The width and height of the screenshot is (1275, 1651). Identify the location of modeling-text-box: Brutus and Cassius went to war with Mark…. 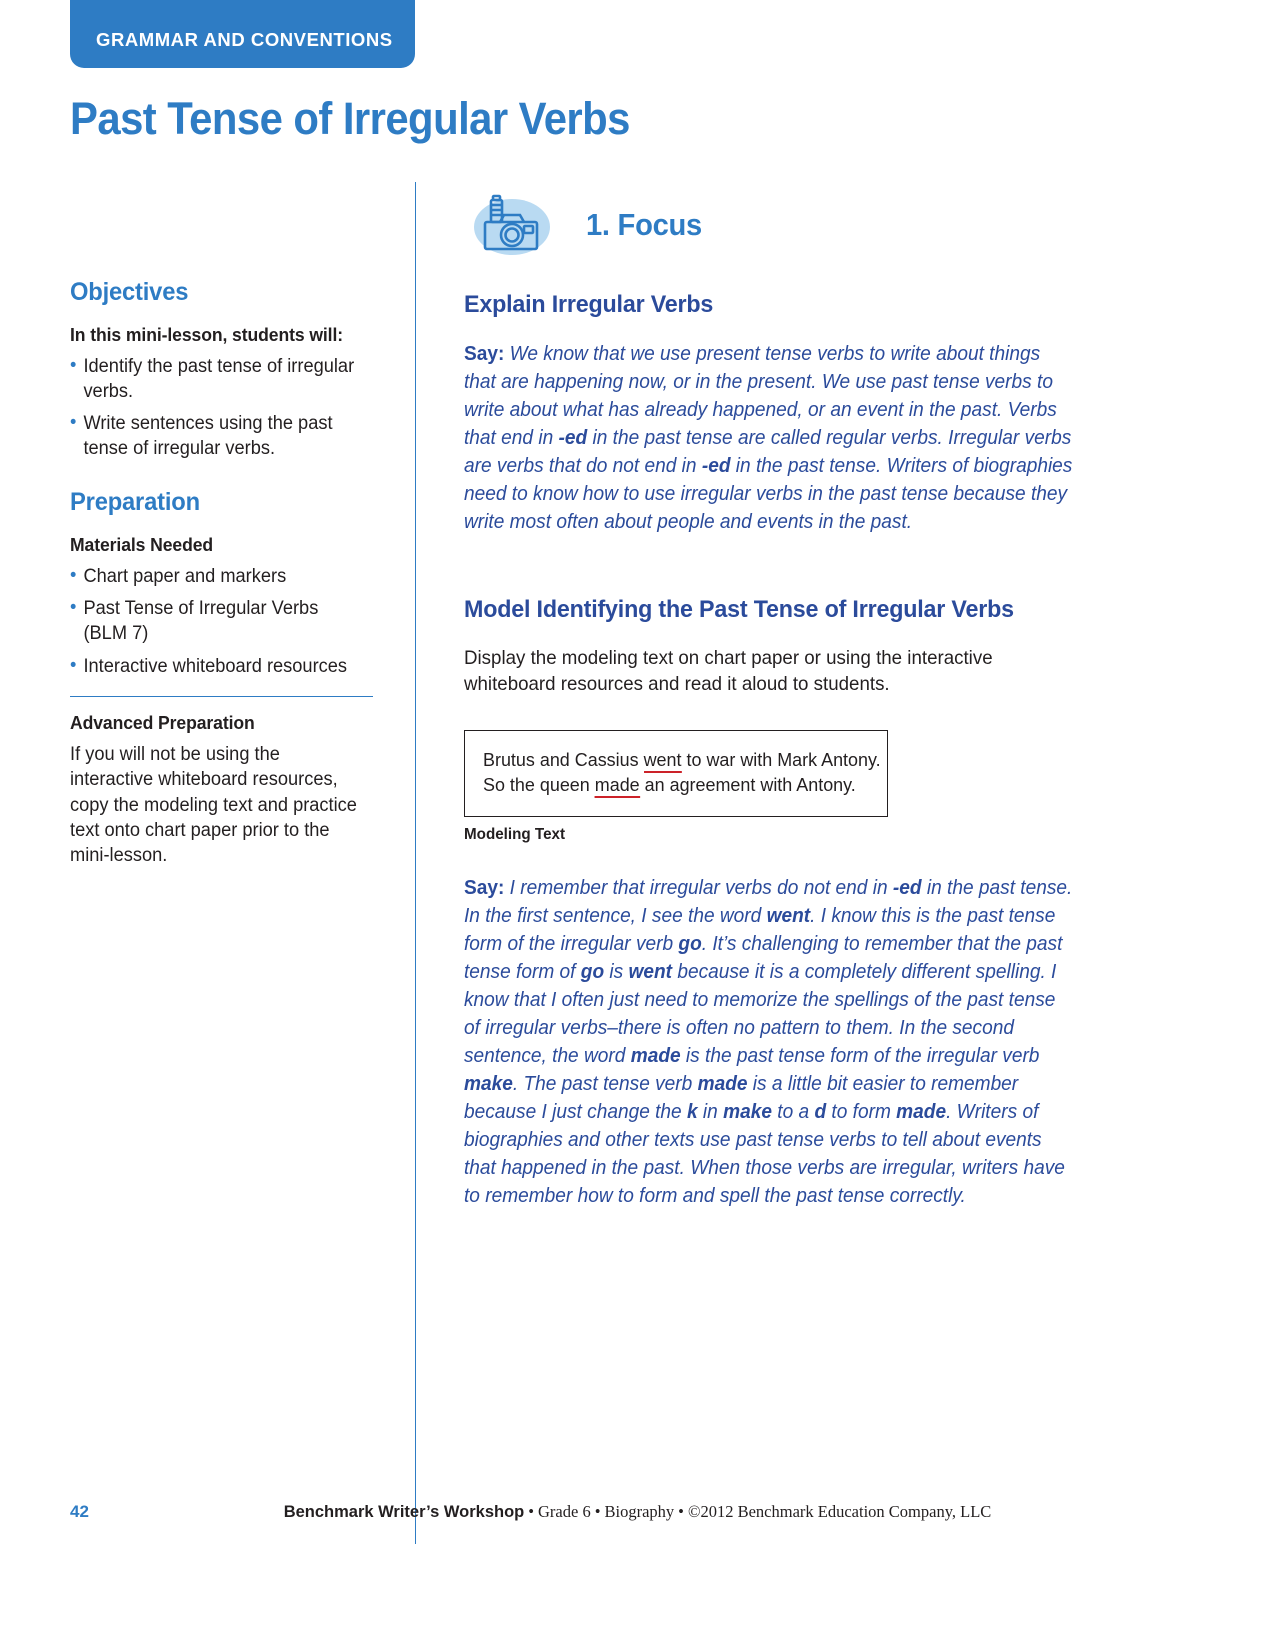
(676, 773).